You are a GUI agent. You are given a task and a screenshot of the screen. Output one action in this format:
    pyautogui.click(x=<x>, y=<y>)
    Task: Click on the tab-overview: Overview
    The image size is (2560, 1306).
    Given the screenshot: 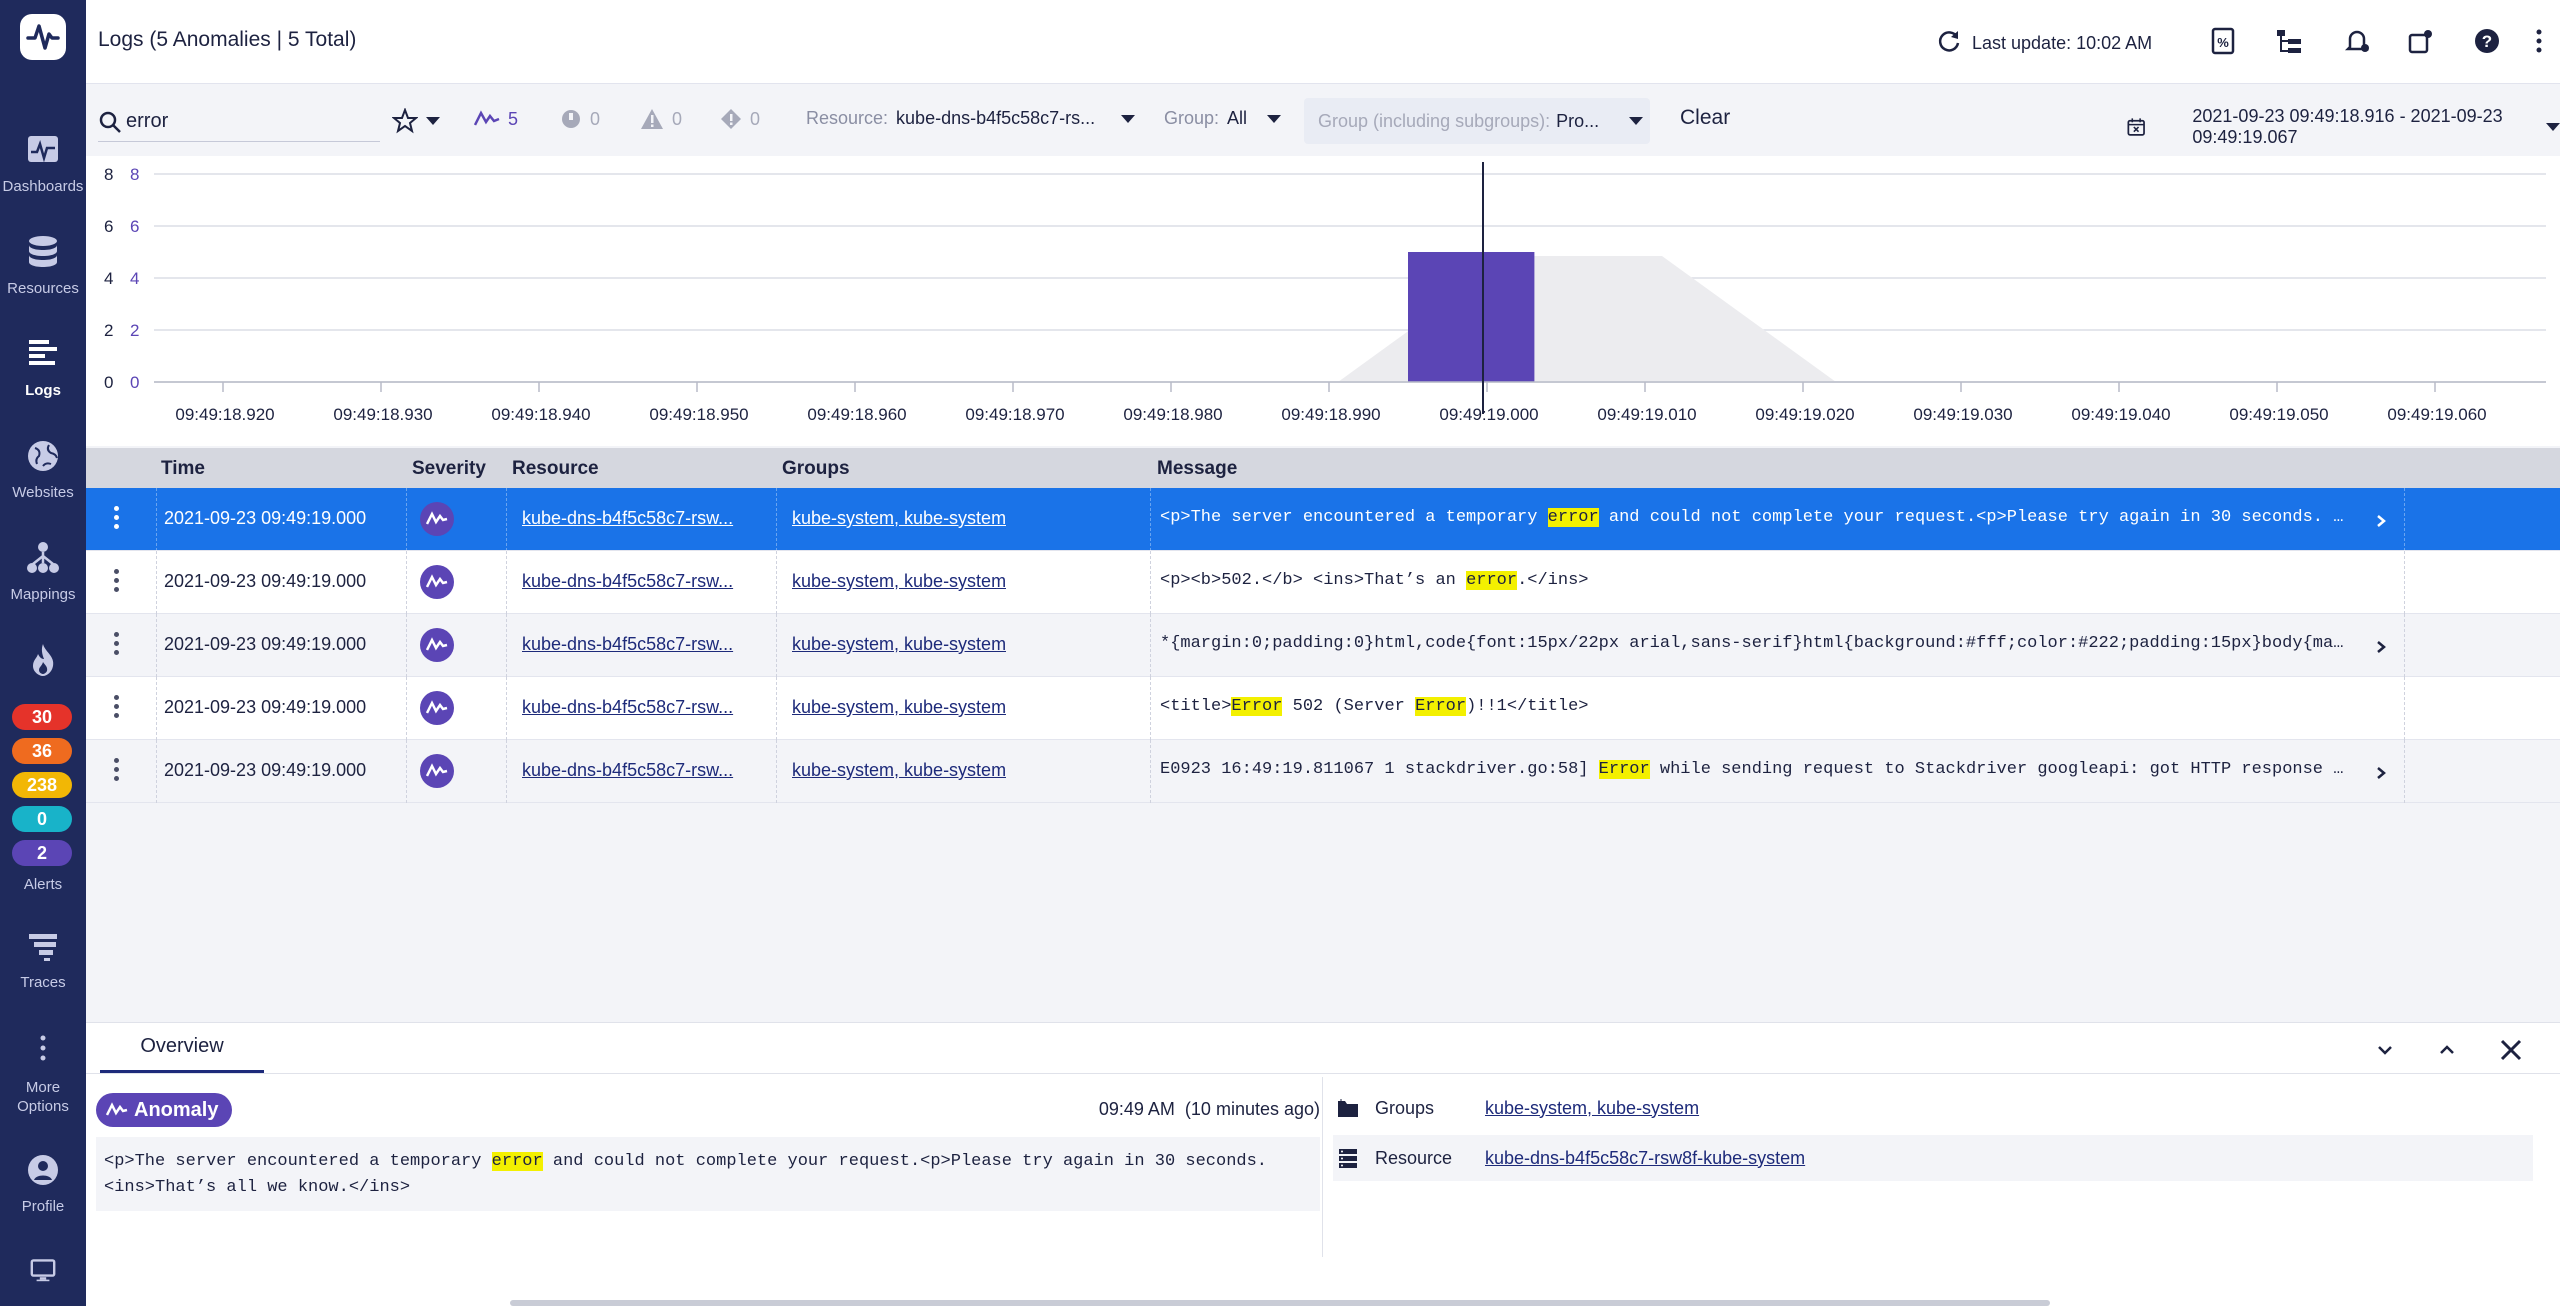 What is the action you would take?
    pyautogui.click(x=182, y=1048)
    